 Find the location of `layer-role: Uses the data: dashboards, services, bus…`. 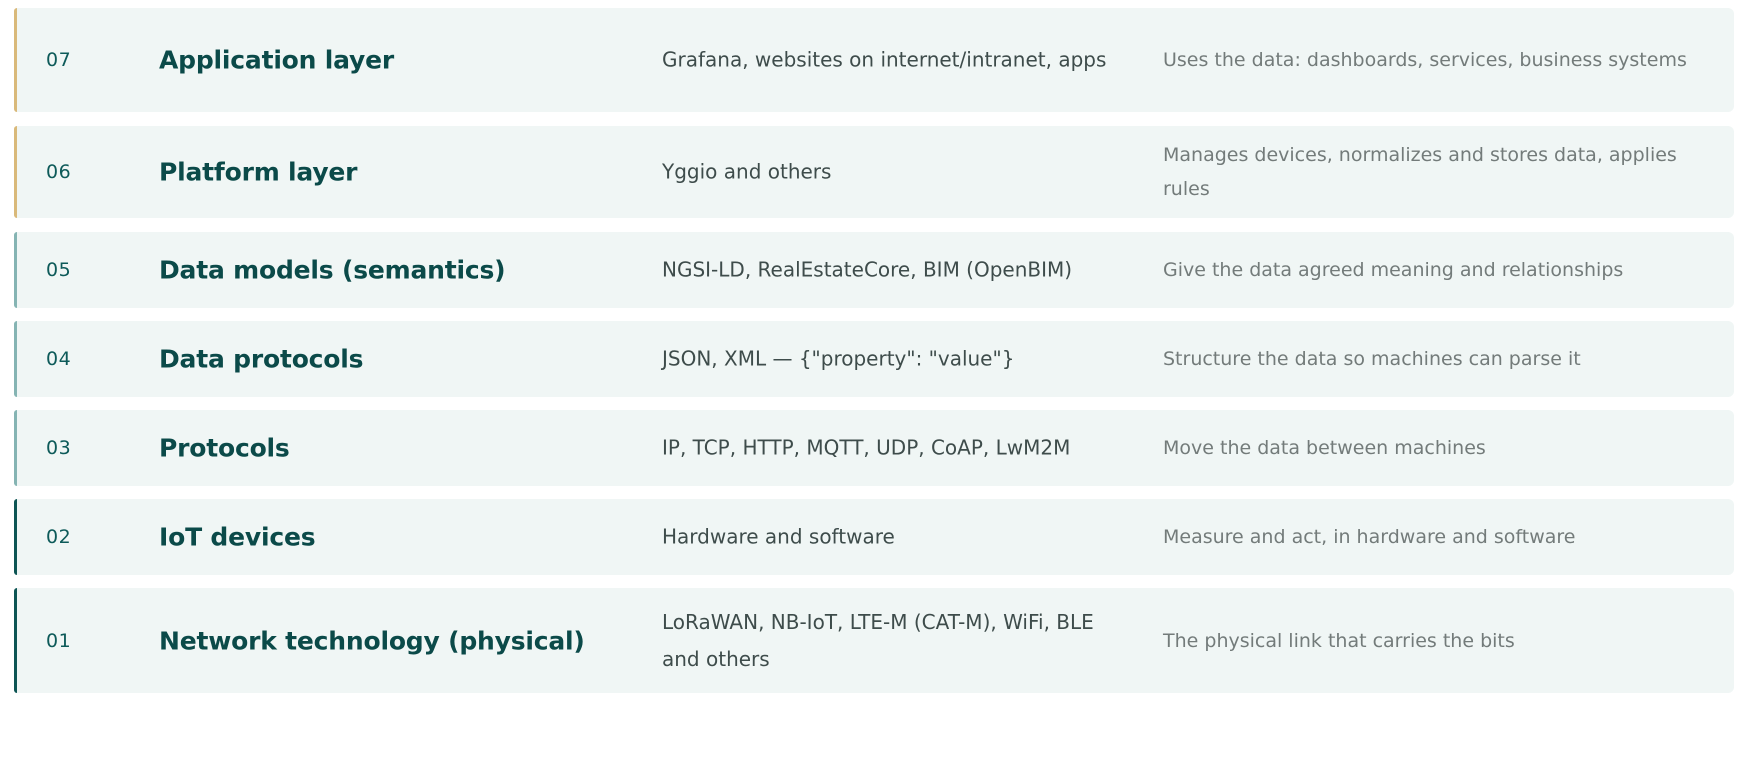

layer-role: Uses the data: dashboards, services, bus… is located at coordinates (1425, 60).